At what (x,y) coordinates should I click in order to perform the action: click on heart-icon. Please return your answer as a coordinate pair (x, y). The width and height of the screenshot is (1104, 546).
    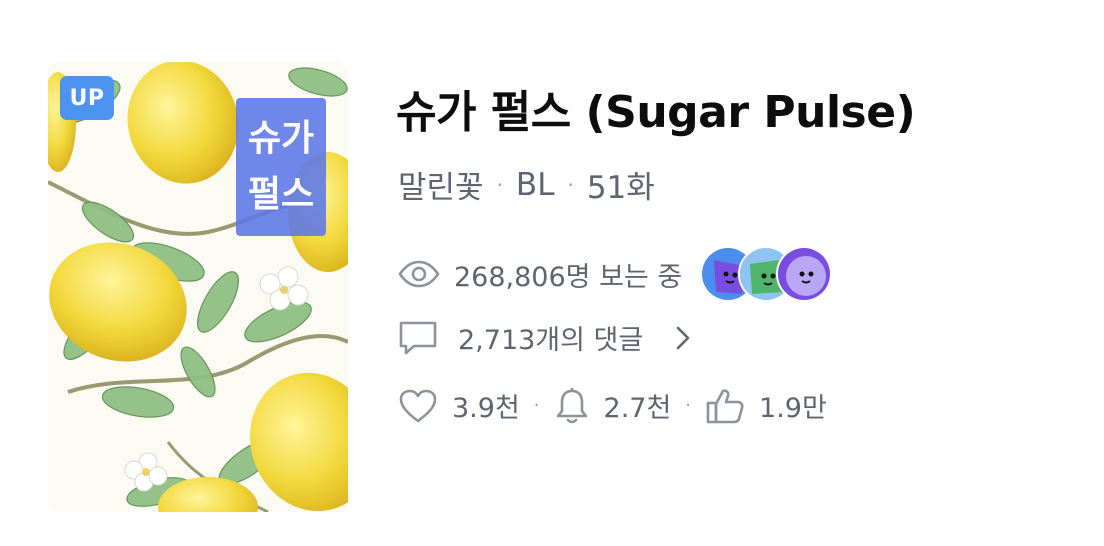
    Looking at the image, I should click on (418, 405).